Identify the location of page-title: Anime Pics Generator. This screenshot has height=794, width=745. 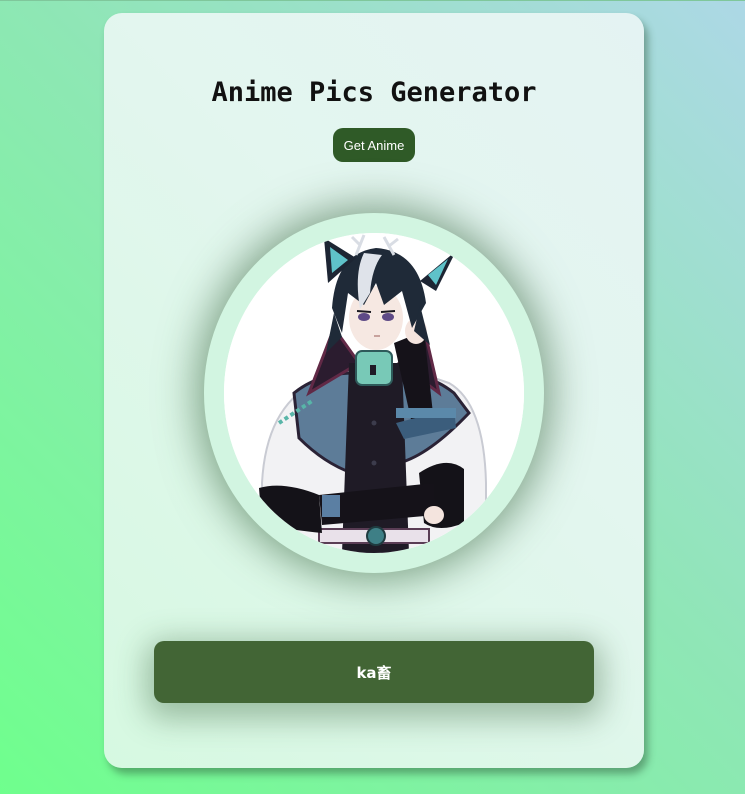
(374, 92).